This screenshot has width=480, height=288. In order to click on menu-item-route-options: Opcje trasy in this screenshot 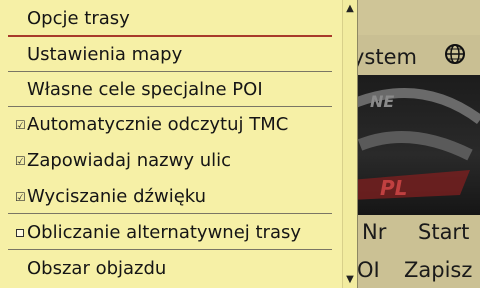, I will do `click(170, 19)`.